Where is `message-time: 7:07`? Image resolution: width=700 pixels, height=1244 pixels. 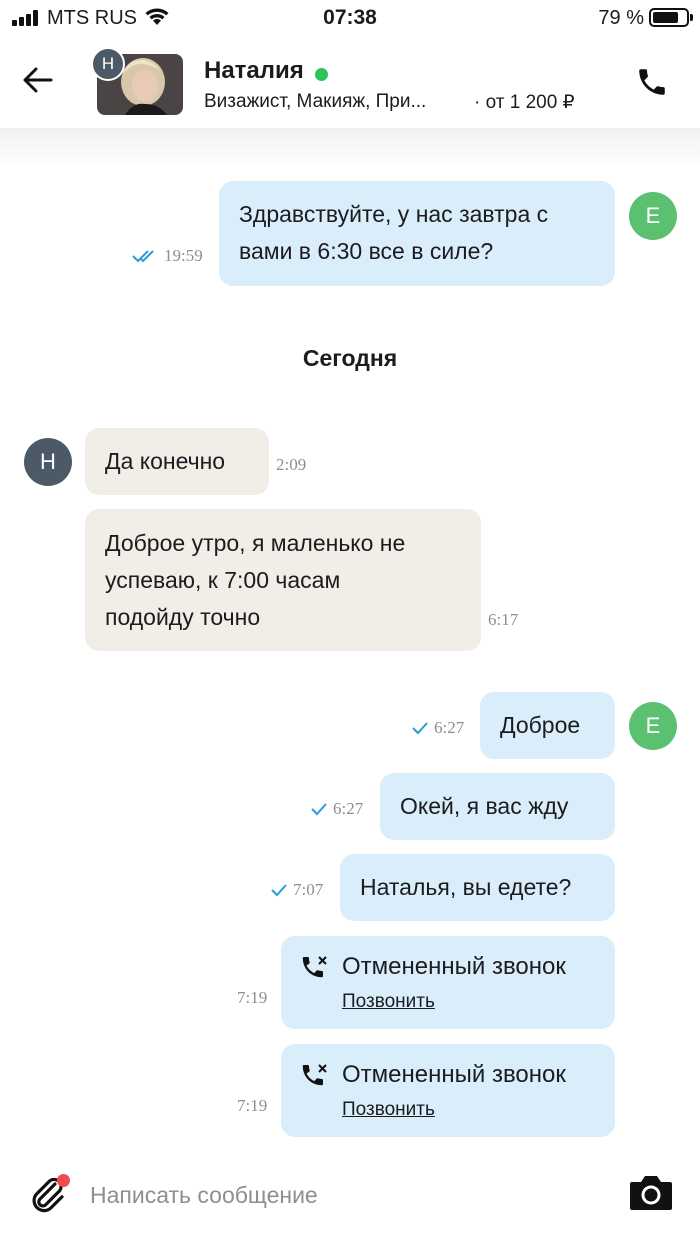 message-time: 7:07 is located at coordinates (297, 890).